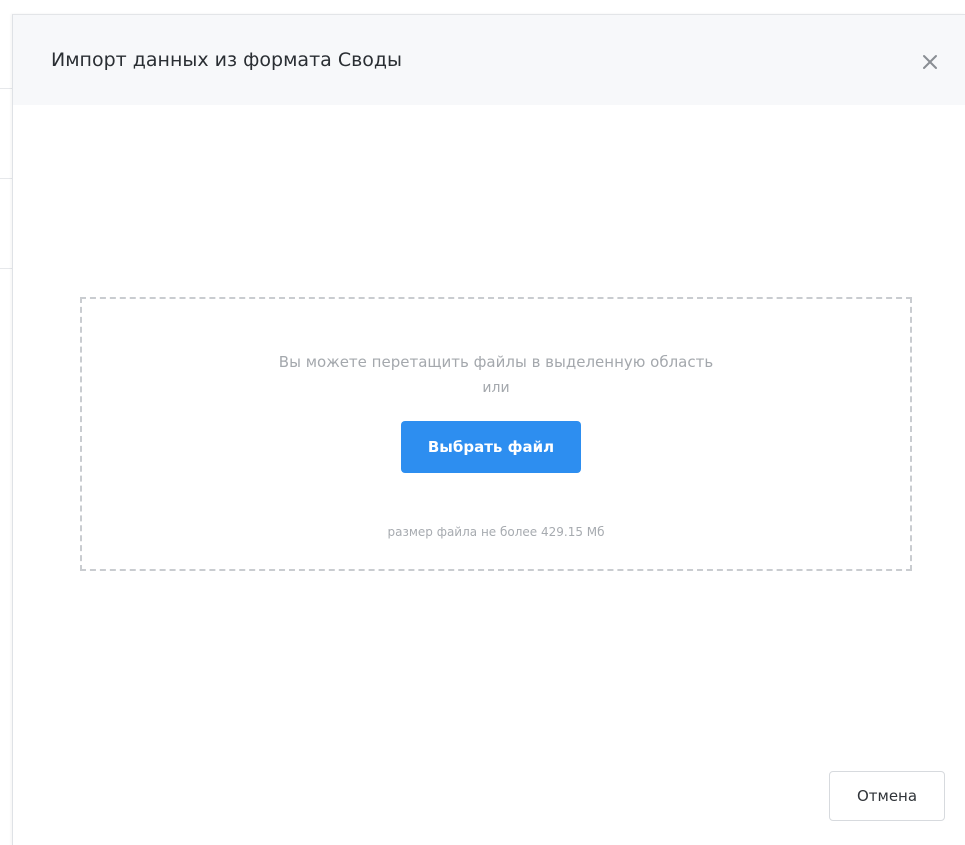  Describe the element at coordinates (489, 60) in the screenshot. I see `dialog-header: Импорт данных из формата Своды` at that location.